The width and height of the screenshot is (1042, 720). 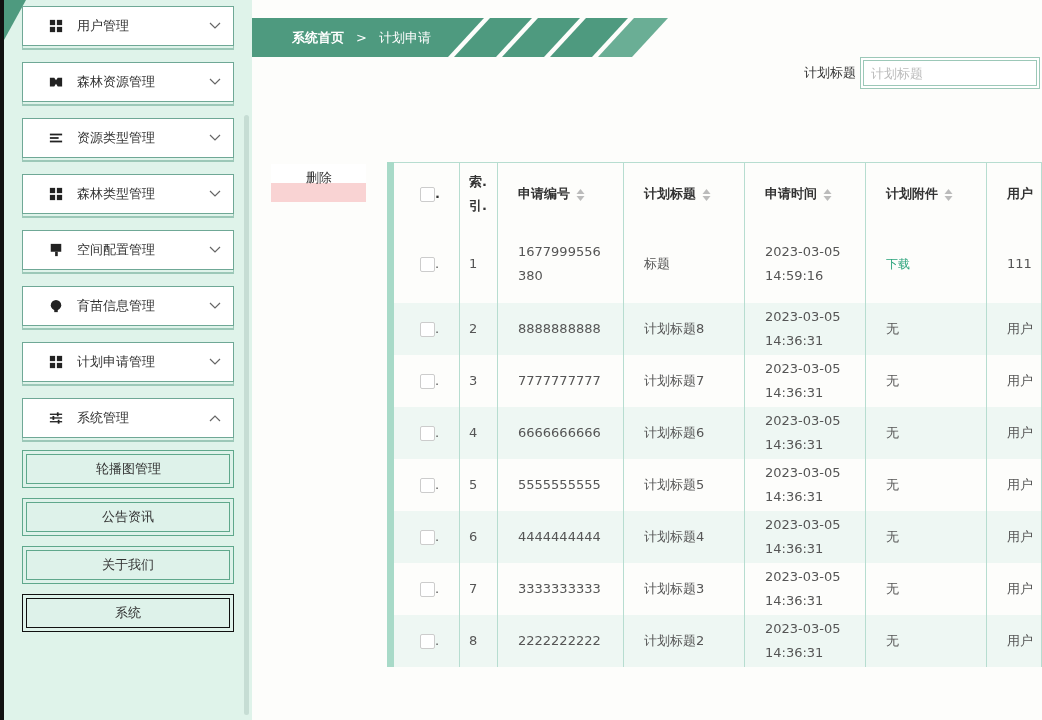 What do you see at coordinates (56, 418) in the screenshot?
I see `sliders-icon` at bounding box center [56, 418].